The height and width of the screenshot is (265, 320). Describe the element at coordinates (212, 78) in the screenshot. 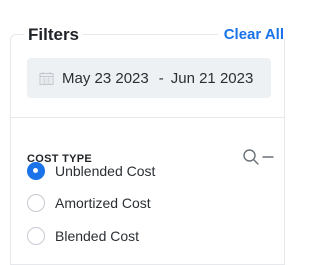

I see `date-end: Jun 21 2023` at that location.